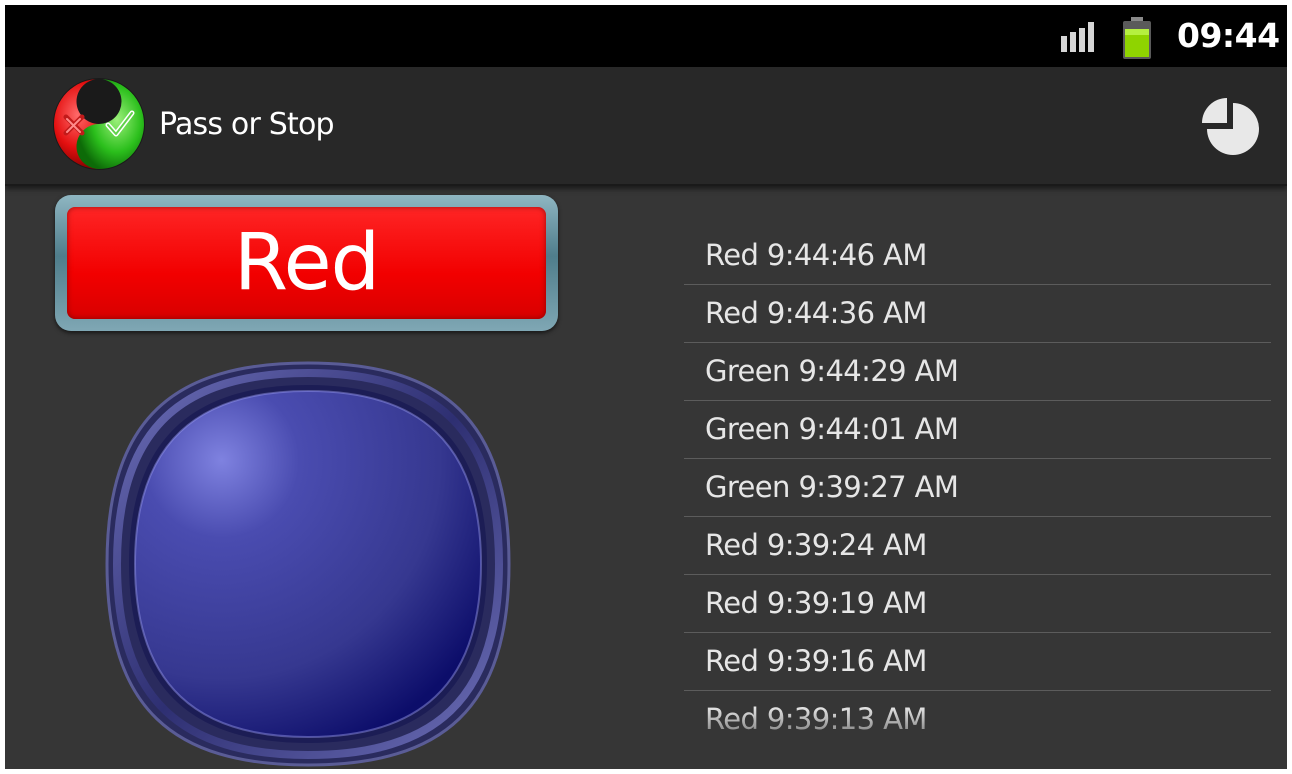 The image size is (1292, 774). I want to click on list-item: Red 9:39:19 AM, so click(977, 604).